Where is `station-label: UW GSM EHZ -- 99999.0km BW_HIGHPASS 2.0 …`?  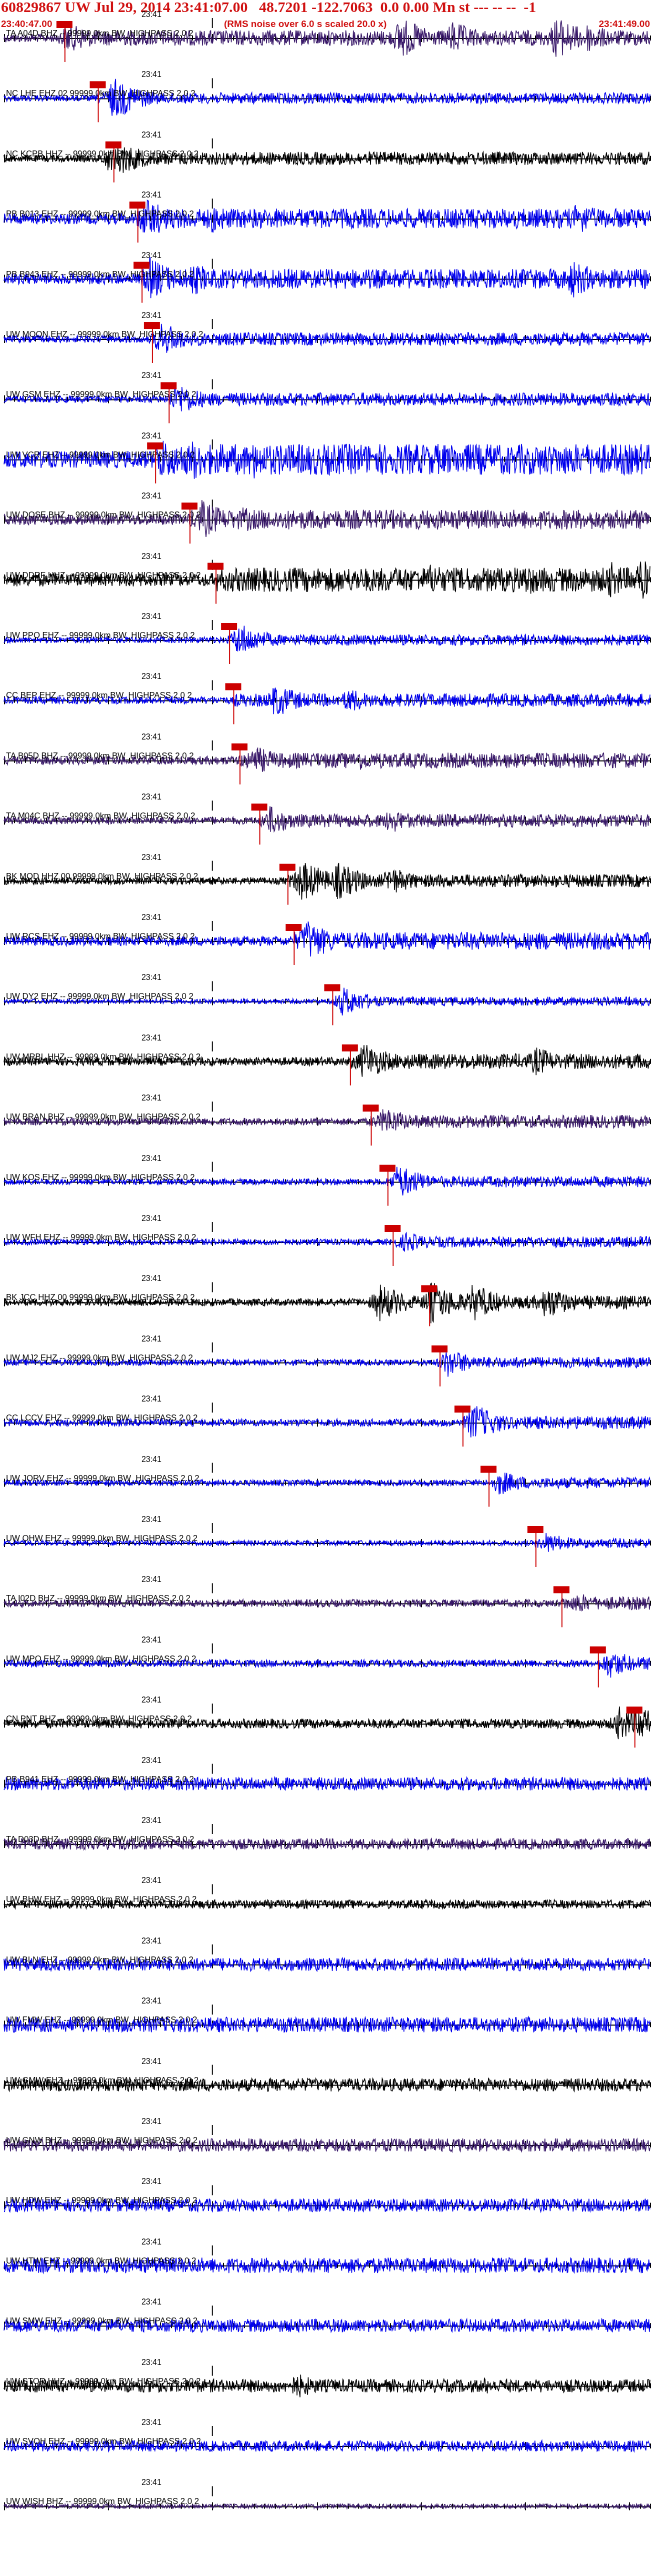 station-label: UW GSM EHZ -- 99999.0km BW_HIGHPASS 2.0 … is located at coordinates (101, 394).